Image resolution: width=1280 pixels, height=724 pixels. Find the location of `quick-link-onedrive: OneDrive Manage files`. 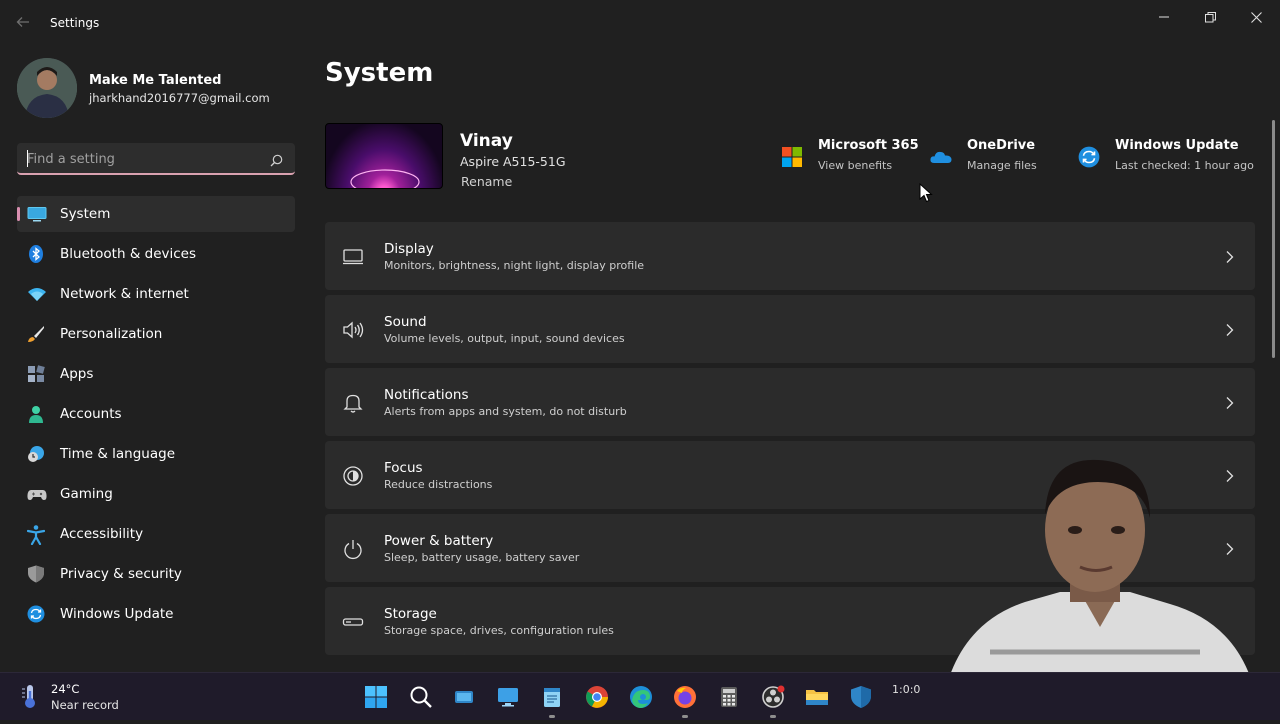

quick-link-onedrive: OneDrive Manage files is located at coordinates (995, 158).